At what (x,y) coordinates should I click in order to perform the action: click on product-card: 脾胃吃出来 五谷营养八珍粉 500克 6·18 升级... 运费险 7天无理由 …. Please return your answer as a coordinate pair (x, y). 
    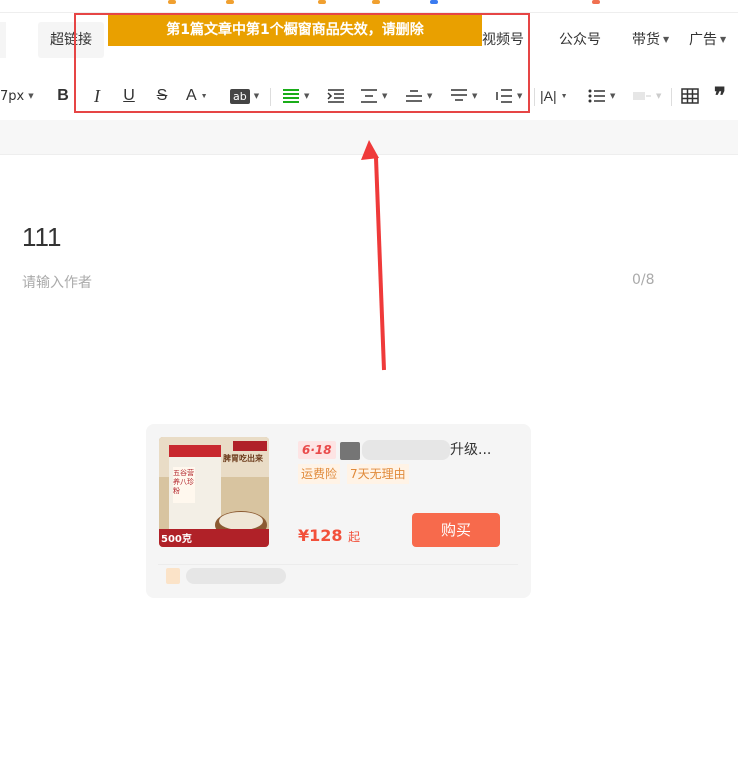
    Looking at the image, I should click on (338, 511).